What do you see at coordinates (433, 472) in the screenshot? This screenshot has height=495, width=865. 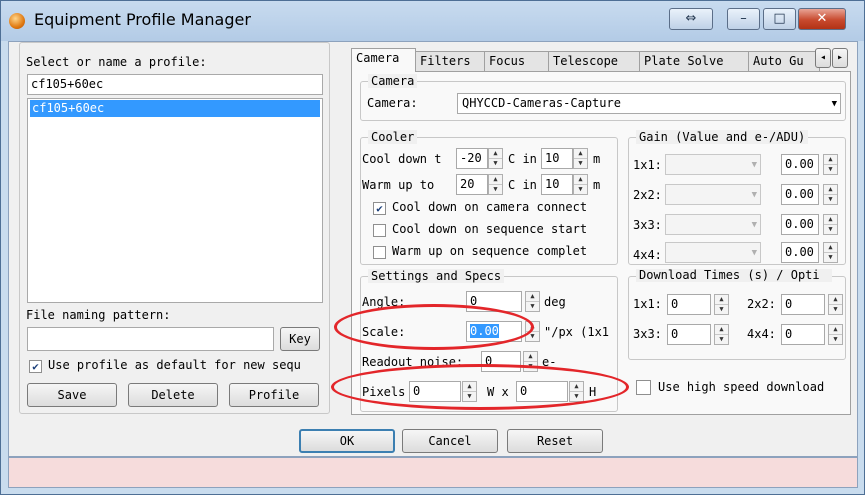 I see `status-bar` at bounding box center [433, 472].